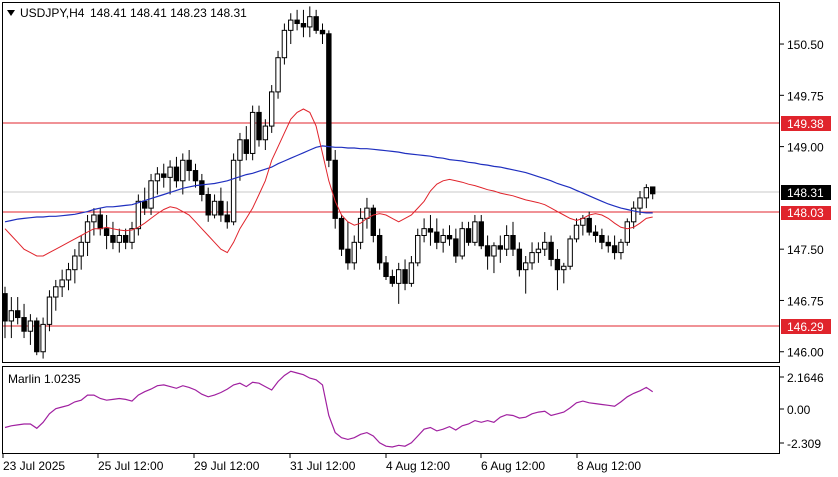 This screenshot has height=477, width=838. What do you see at coordinates (805, 148) in the screenshot?
I see `price-tick-label: 149.00` at bounding box center [805, 148].